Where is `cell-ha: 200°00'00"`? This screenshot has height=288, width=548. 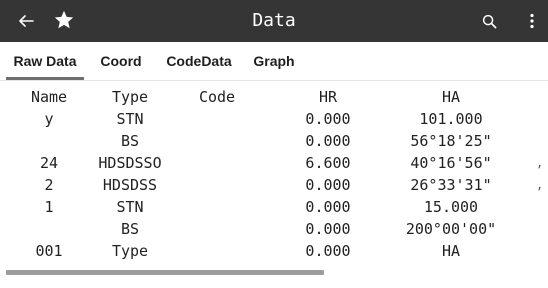 cell-ha: 200°00'00" is located at coordinates (451, 229).